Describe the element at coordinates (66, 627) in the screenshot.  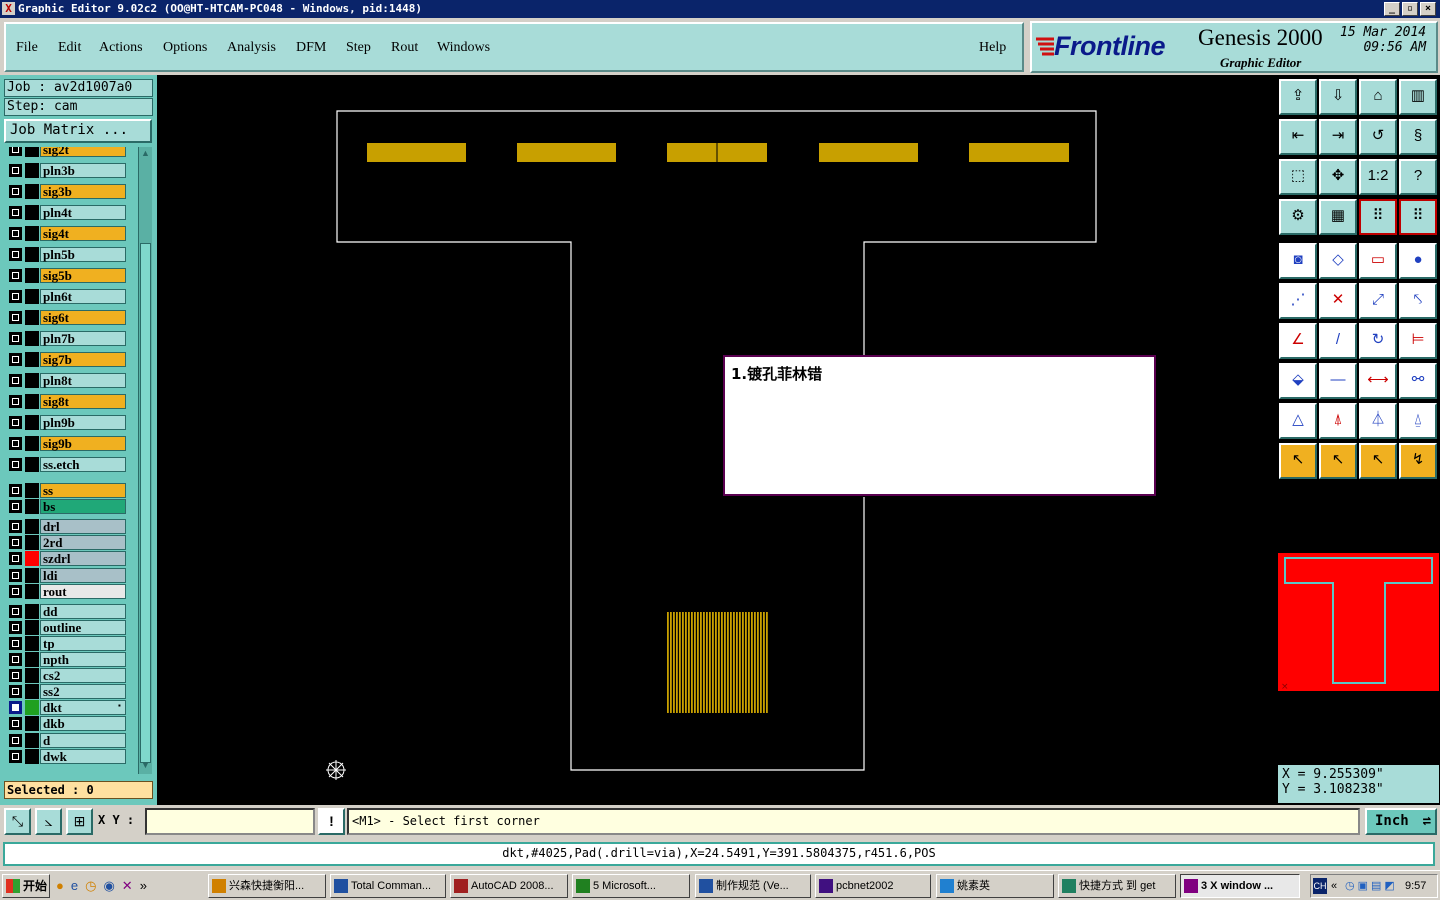
I see `layer-row-outline: outline` at that location.